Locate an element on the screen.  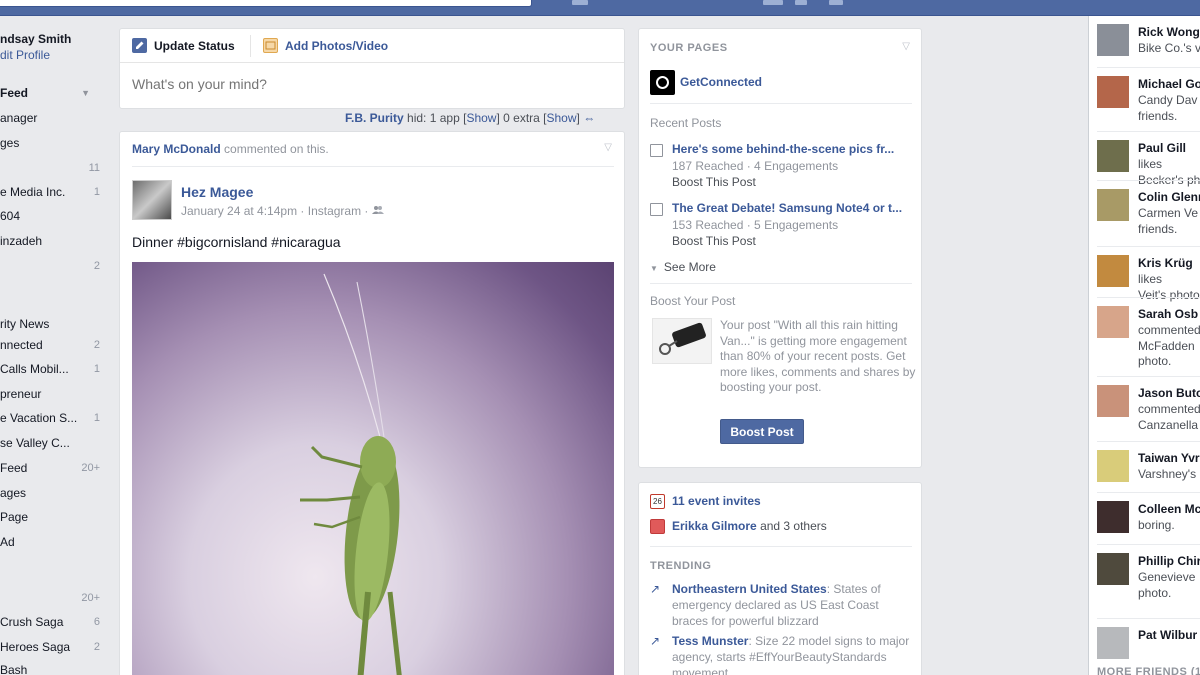
pages-options-chevron-icon: ▽ is located at coordinates (906, 46).